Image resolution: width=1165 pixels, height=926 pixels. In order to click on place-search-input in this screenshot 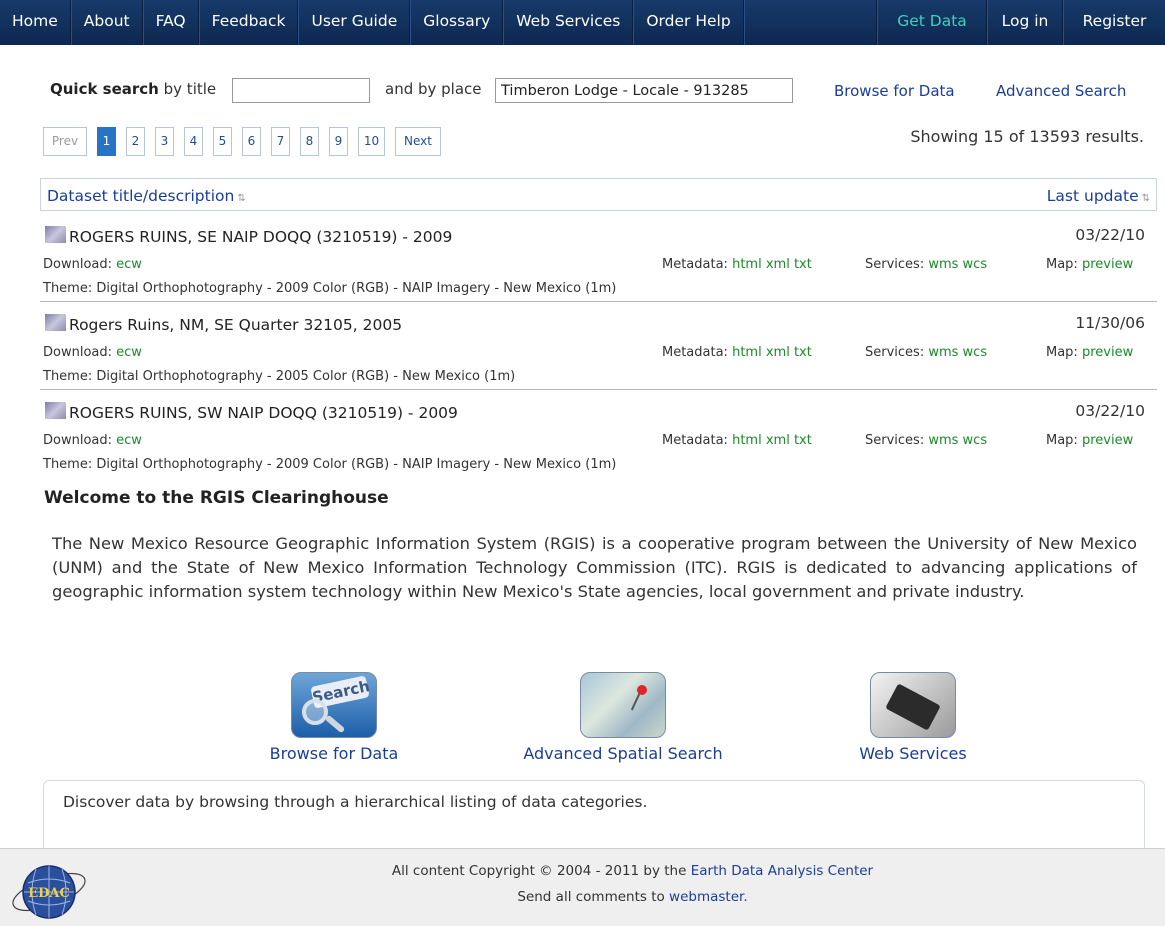, I will do `click(644, 90)`.